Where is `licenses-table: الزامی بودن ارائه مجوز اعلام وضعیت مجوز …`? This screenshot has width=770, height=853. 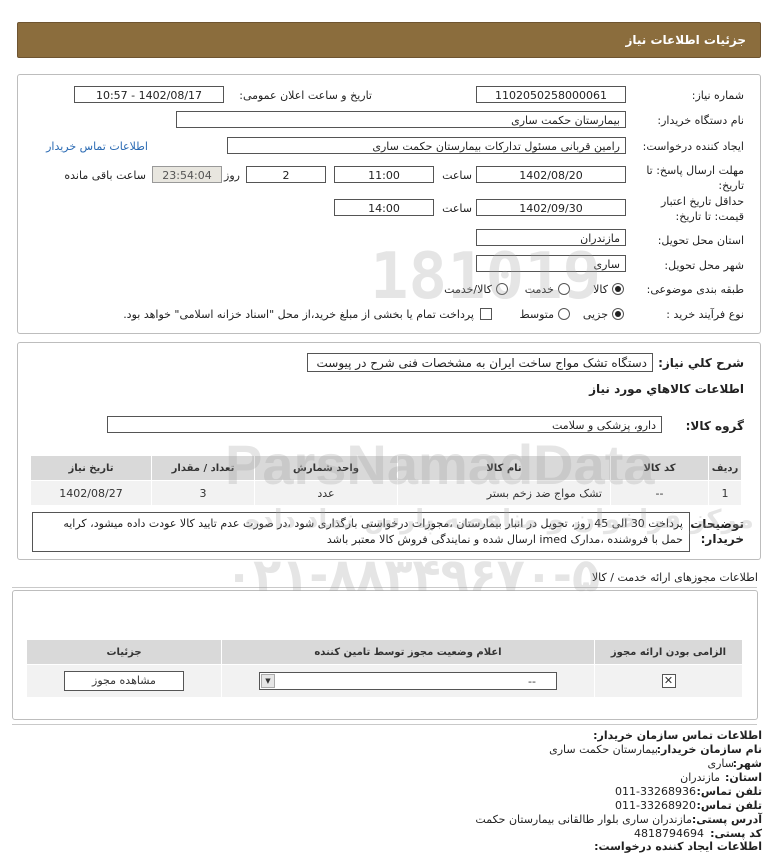 licenses-table: الزامی بودن ارائه مجوز اعلام وضعیت مجوز … is located at coordinates (384, 668).